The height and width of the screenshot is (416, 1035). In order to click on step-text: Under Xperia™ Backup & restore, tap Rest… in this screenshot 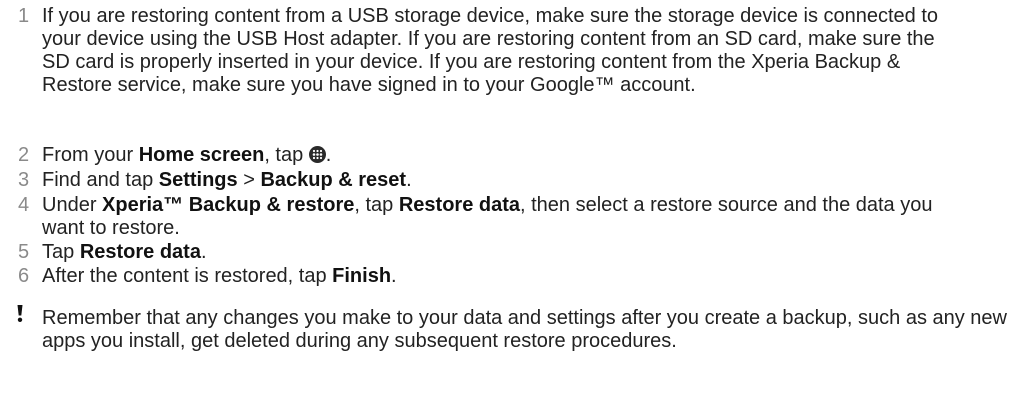, I will do `click(502, 217)`.